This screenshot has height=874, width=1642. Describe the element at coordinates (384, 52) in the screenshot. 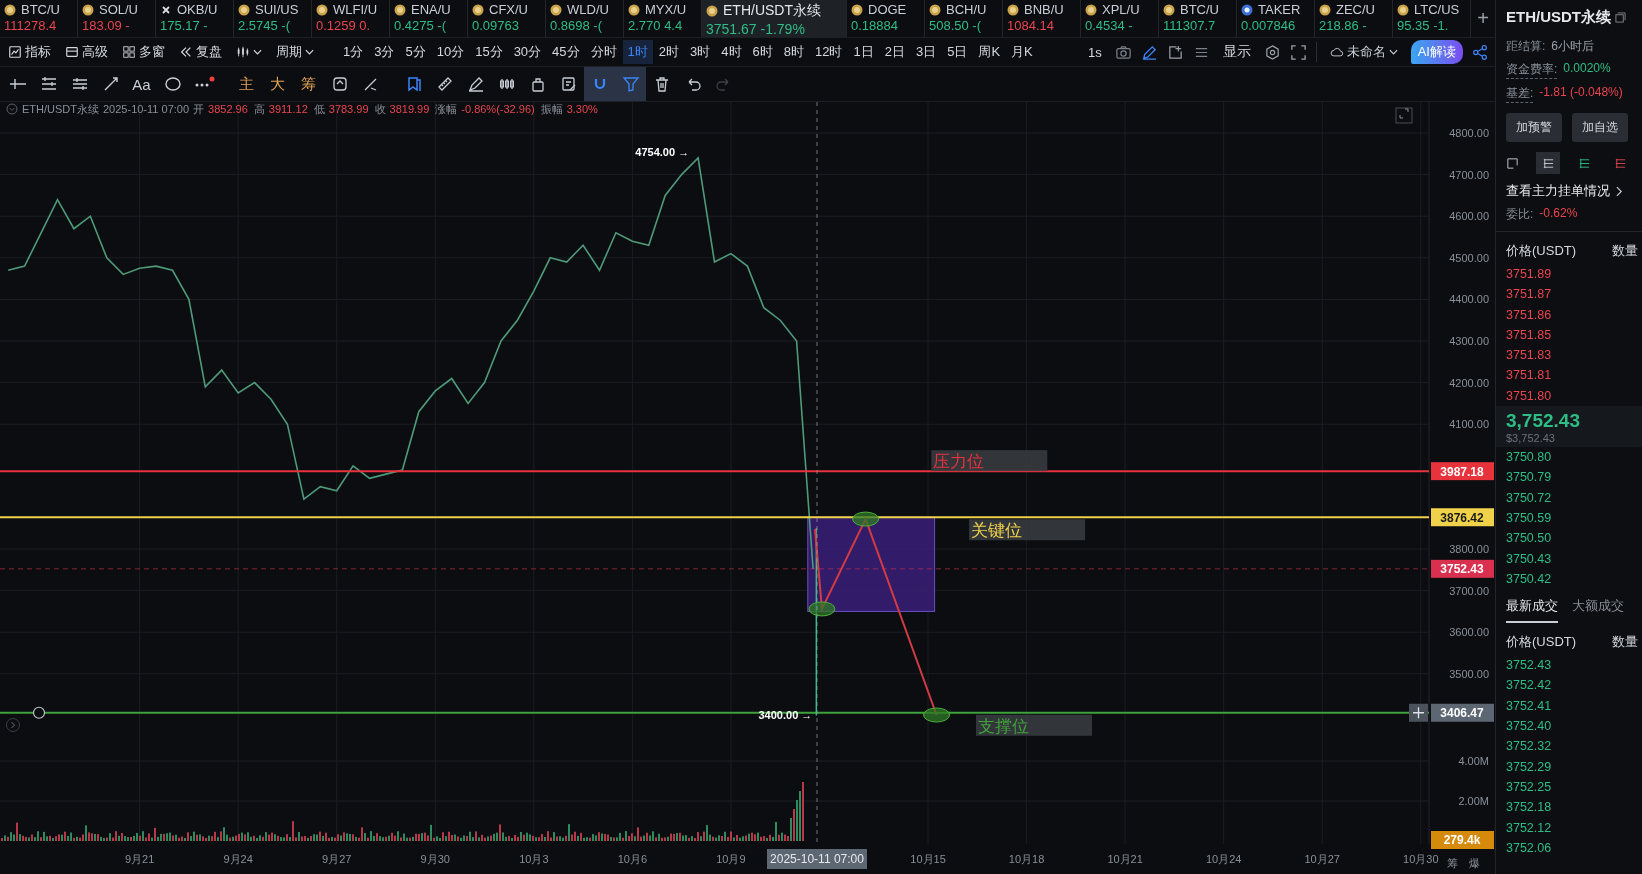

I see `interval-tab: 3分` at that location.